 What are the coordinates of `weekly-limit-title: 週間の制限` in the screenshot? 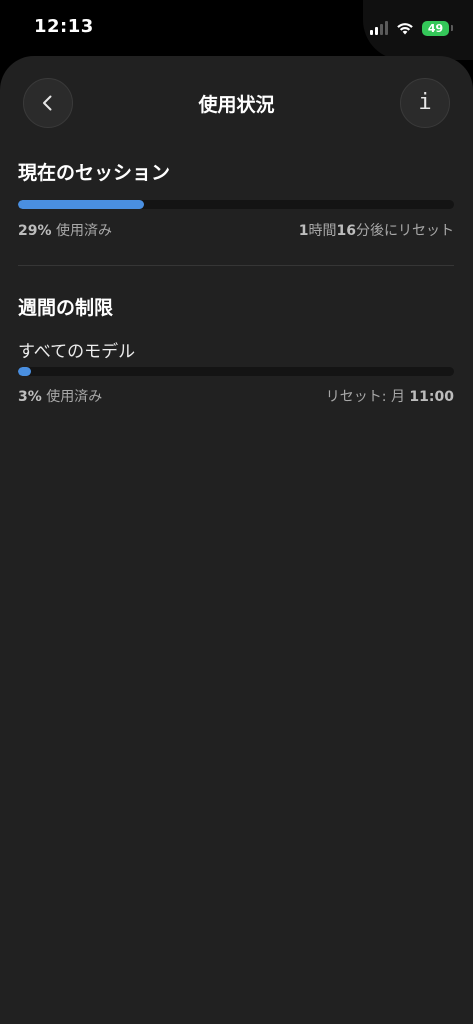 It's located at (66, 308).